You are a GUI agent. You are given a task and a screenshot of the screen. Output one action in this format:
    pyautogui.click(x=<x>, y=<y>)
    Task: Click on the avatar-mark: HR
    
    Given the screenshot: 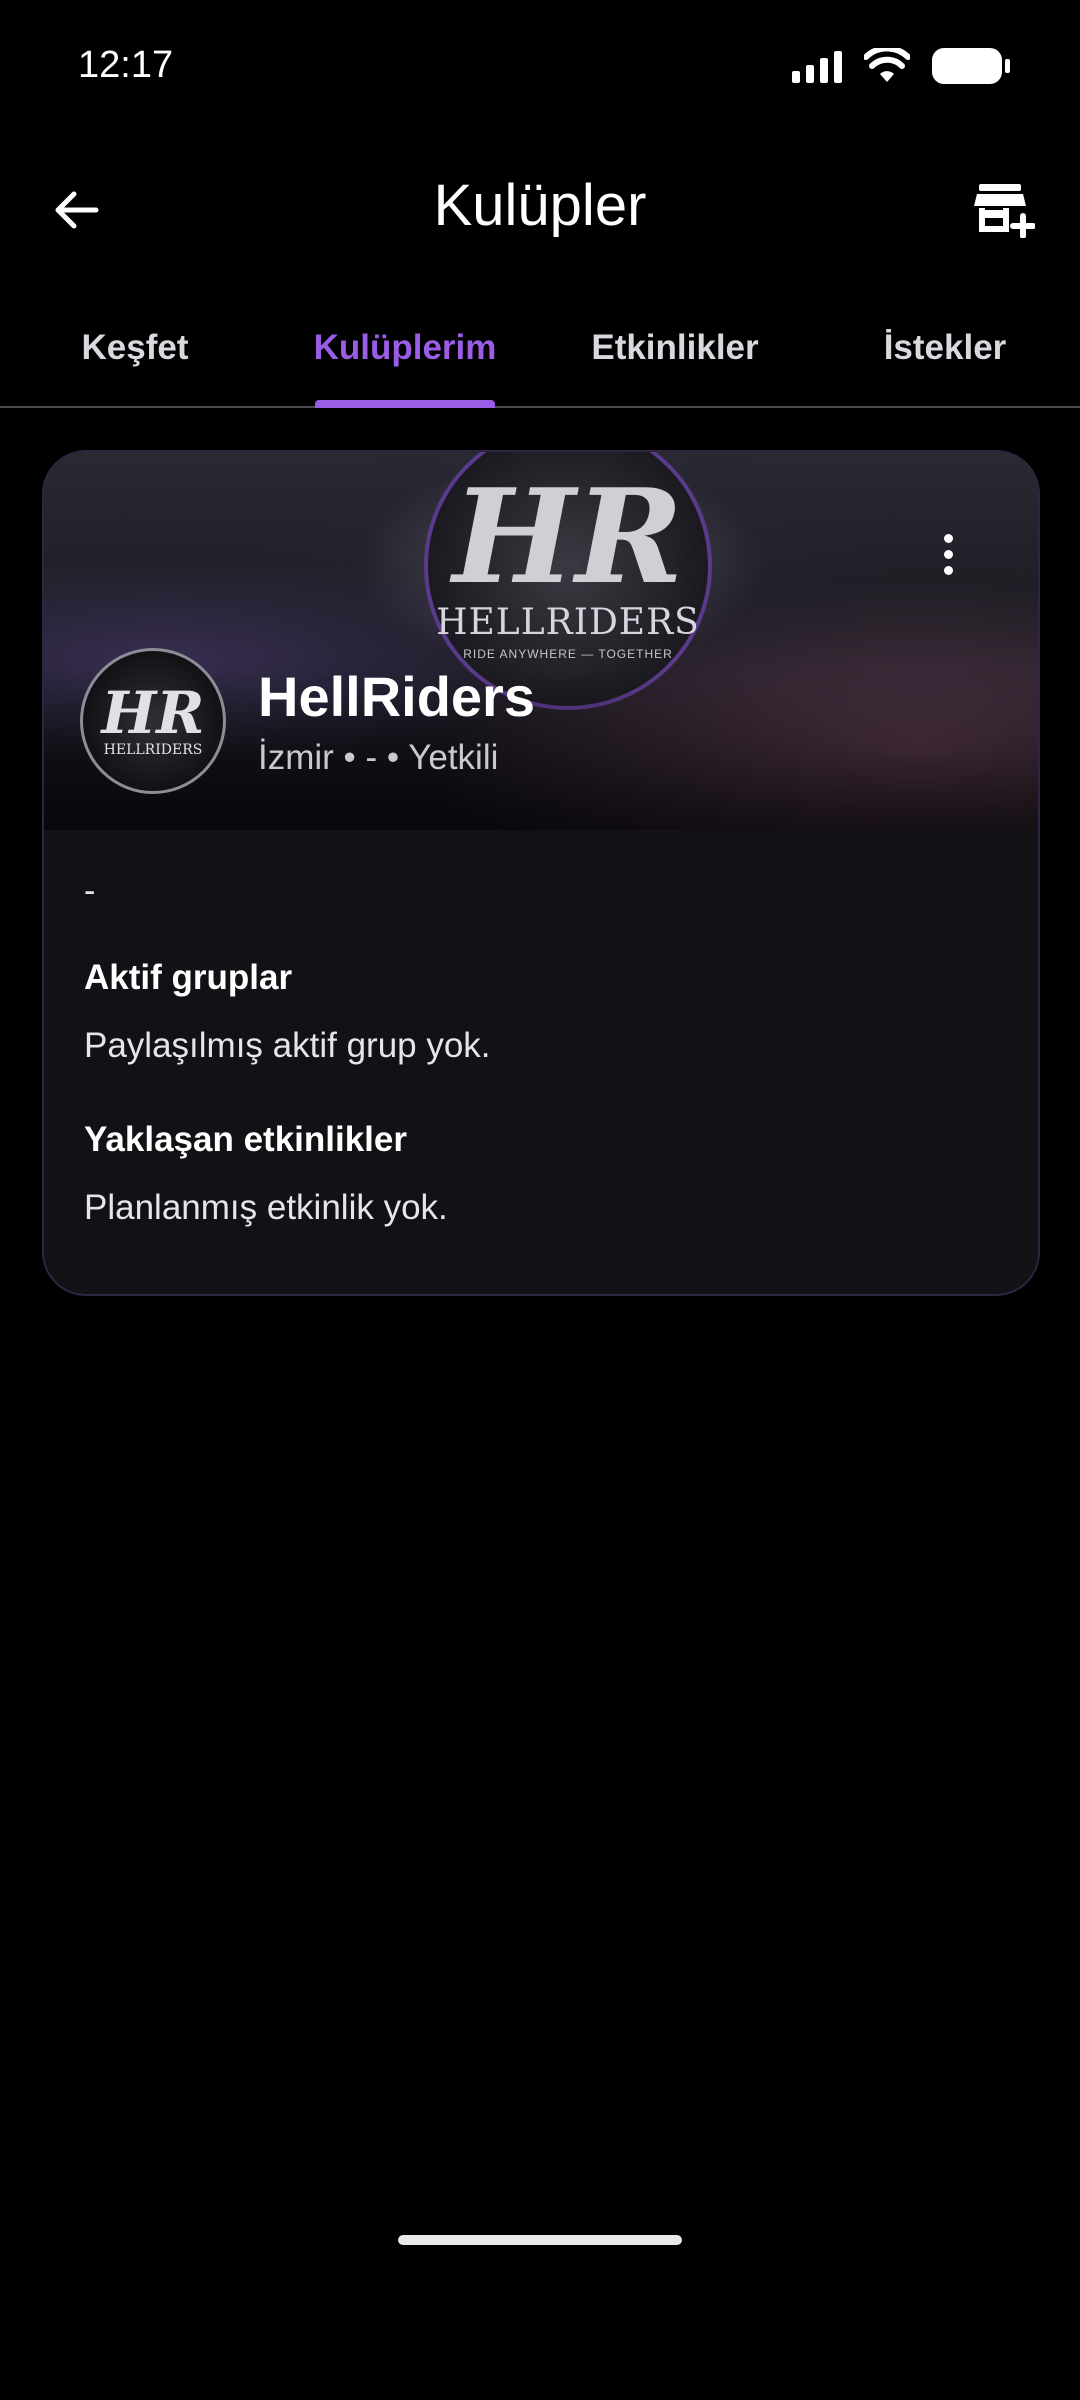 What is the action you would take?
    pyautogui.click(x=153, y=713)
    